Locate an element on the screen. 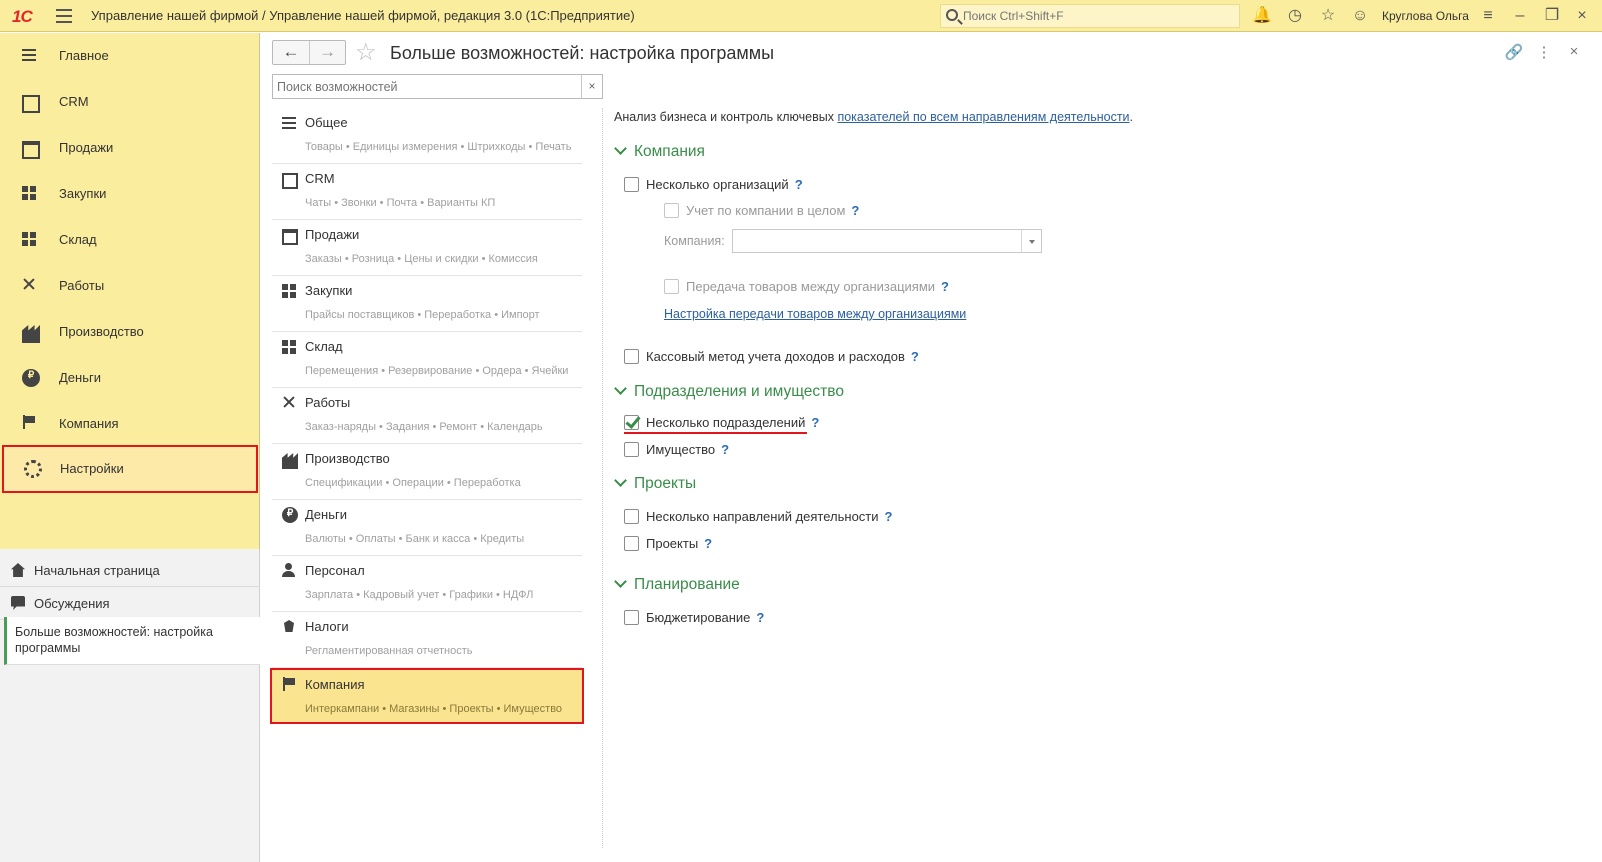 Image resolution: width=1602 pixels, height=862 pixels. clear-search-button: × is located at coordinates (591, 86).